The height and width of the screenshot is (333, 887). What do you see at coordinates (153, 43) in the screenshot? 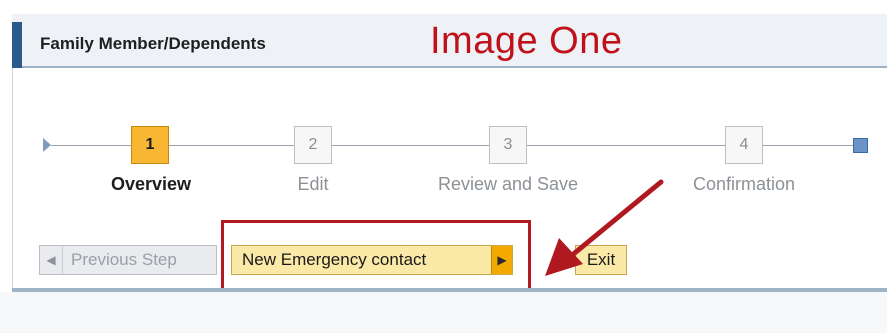
I see `panel-title: Family Member/Dependents` at bounding box center [153, 43].